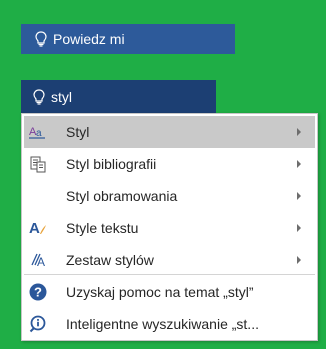 This screenshot has height=349, width=326. Describe the element at coordinates (78, 132) in the screenshot. I see `menu-item-label: Styl` at that location.